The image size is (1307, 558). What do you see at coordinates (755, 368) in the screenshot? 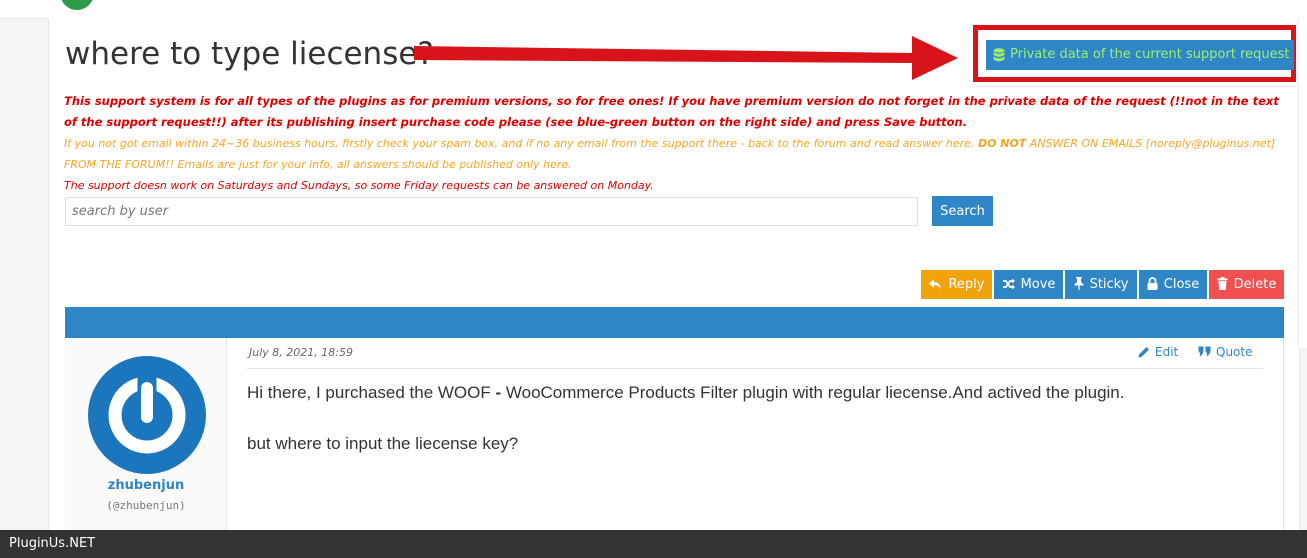
I see `post-divider` at bounding box center [755, 368].